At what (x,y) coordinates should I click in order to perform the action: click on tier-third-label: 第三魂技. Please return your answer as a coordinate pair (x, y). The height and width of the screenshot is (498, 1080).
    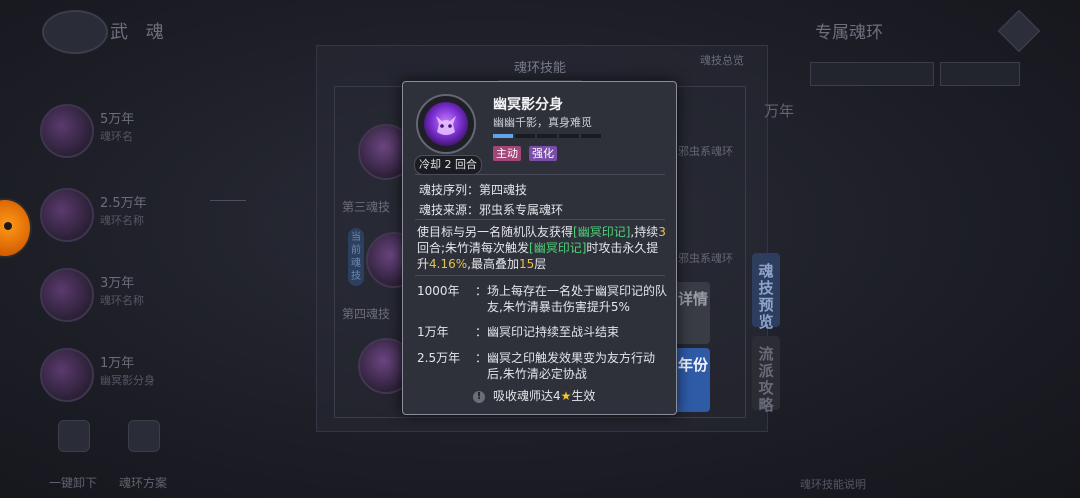
    Looking at the image, I should click on (366, 207).